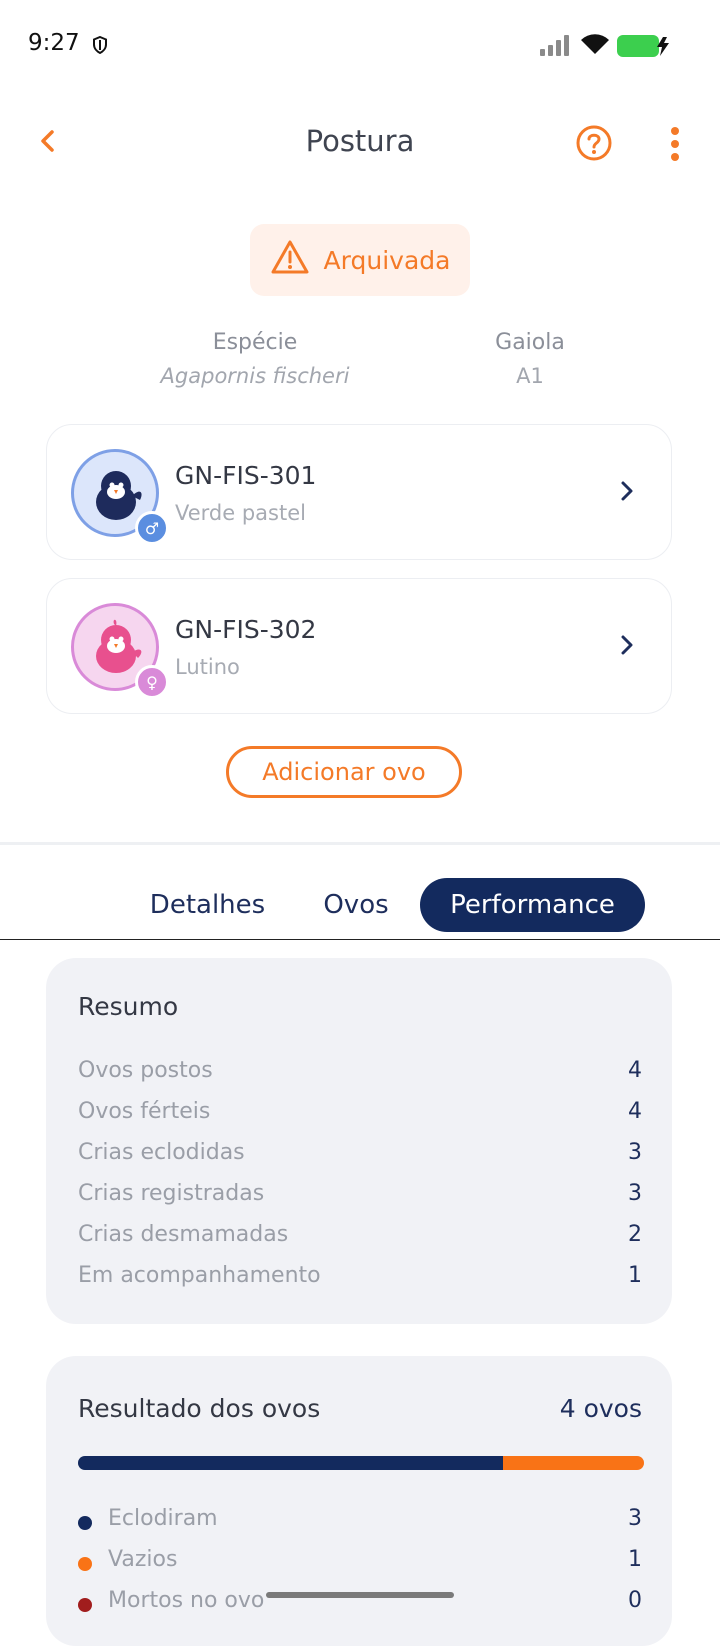  What do you see at coordinates (290, 260) in the screenshot?
I see `warning-icon` at bounding box center [290, 260].